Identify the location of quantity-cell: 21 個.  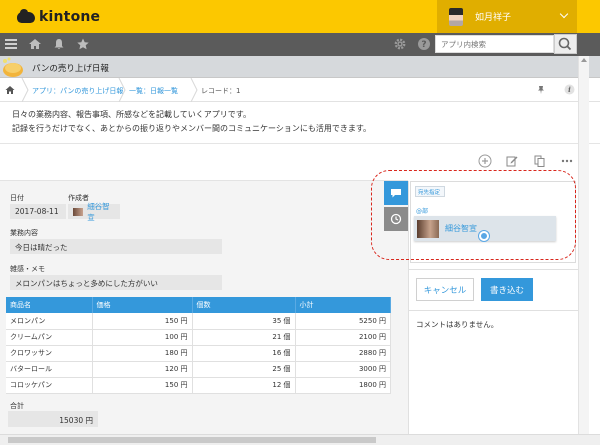
(244, 337).